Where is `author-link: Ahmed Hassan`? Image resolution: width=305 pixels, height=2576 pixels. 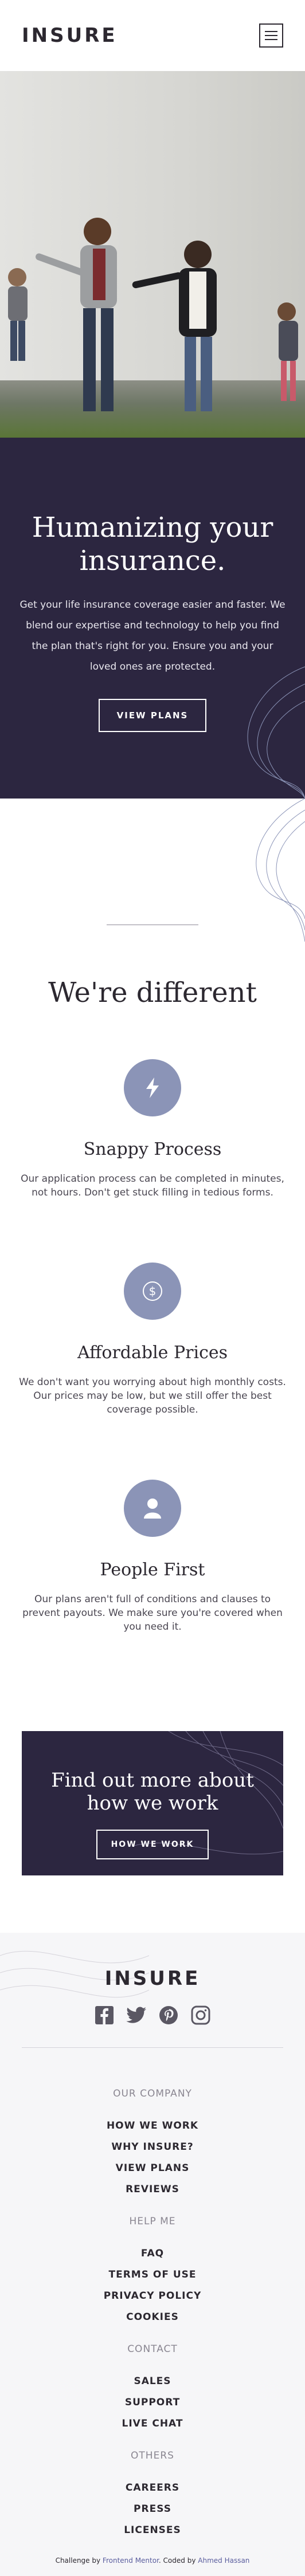
author-link: Ahmed Hassan is located at coordinates (224, 2561).